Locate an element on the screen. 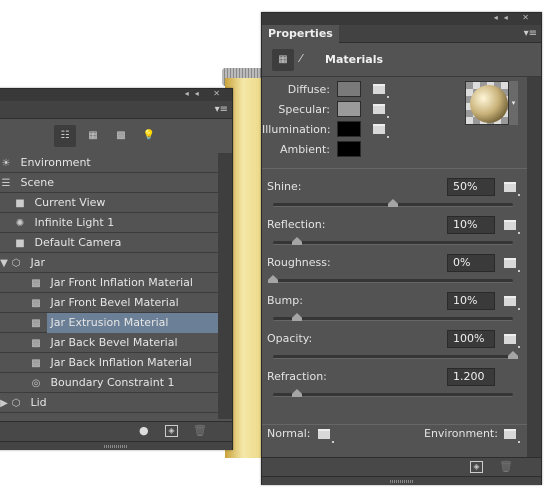 The width and height of the screenshot is (550, 500). tree-item-label: Jar is located at coordinates (38, 262).